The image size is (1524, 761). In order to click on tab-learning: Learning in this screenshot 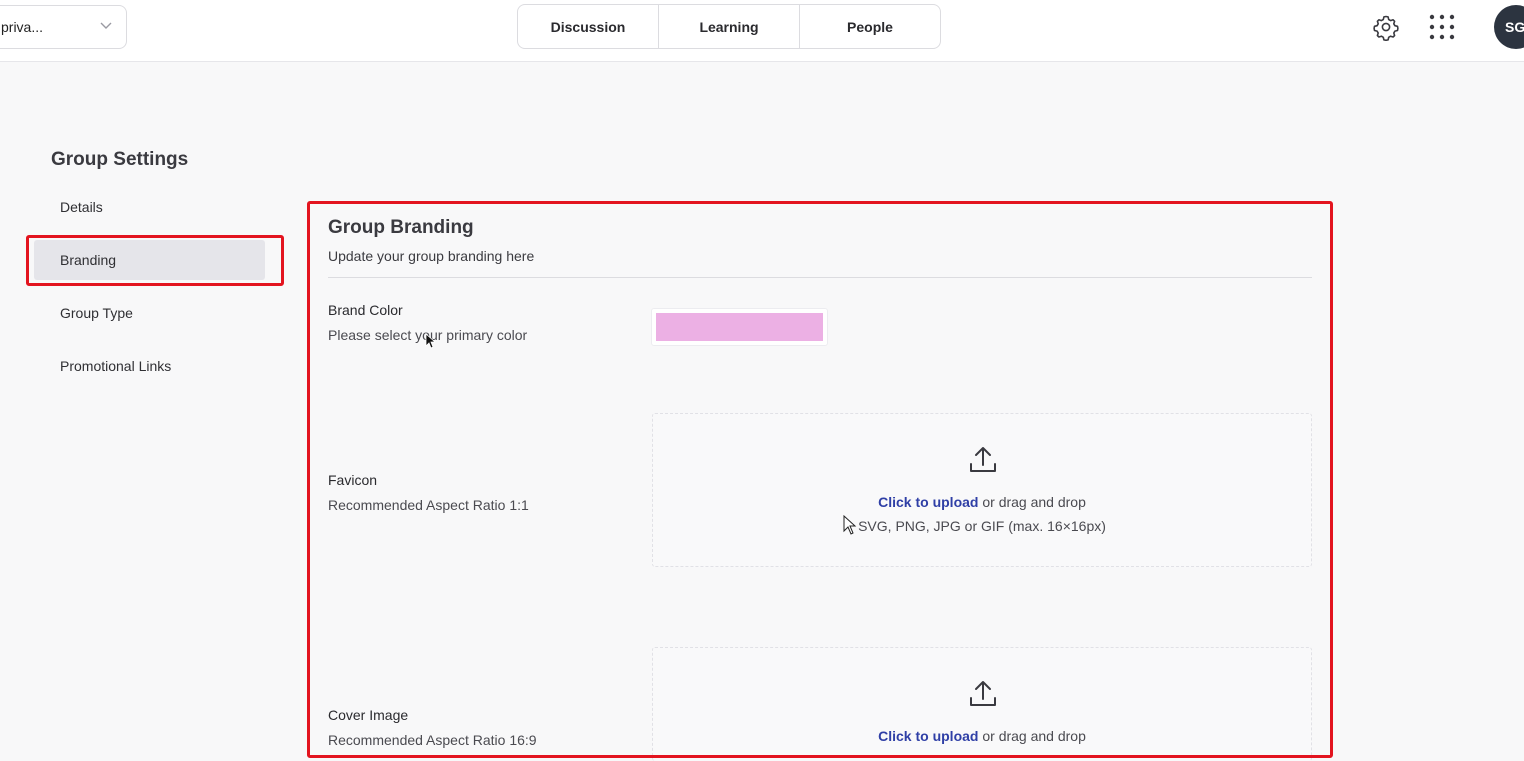, I will do `click(729, 26)`.